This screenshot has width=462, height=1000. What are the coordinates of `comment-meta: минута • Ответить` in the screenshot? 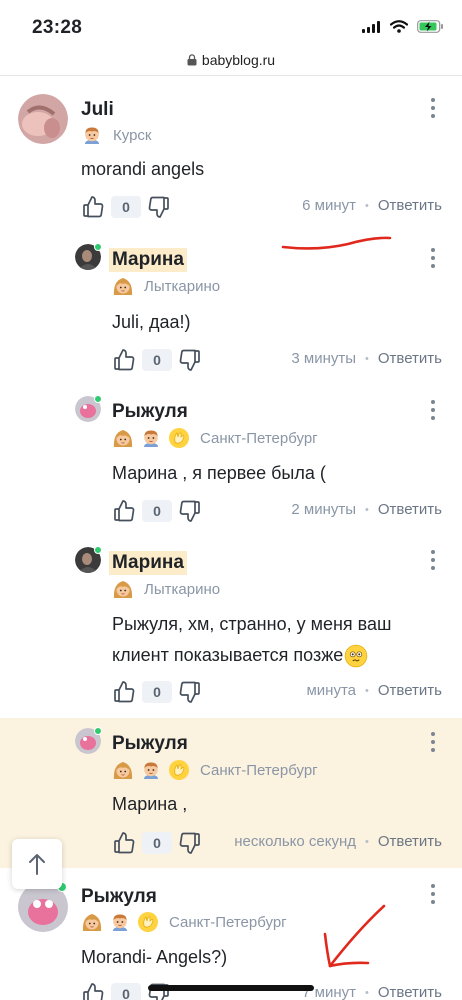 It's located at (374, 690).